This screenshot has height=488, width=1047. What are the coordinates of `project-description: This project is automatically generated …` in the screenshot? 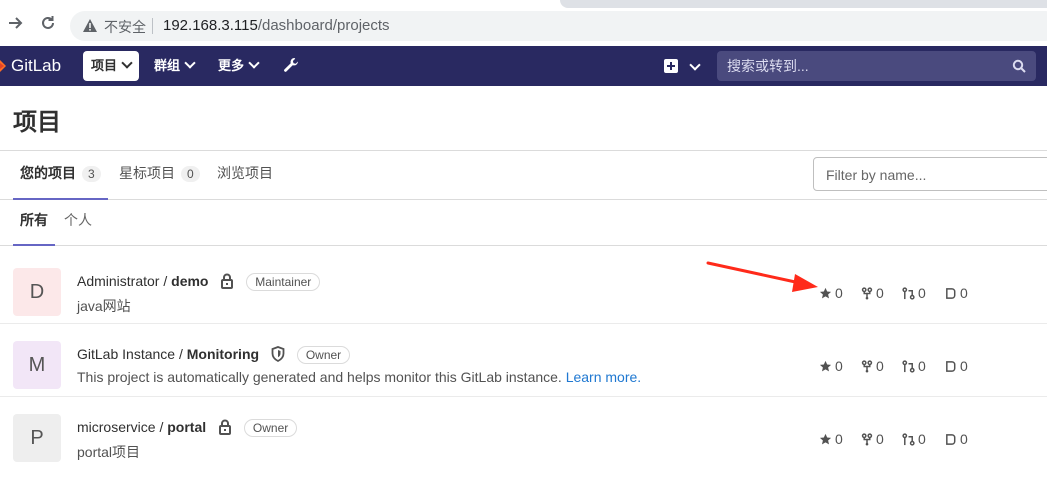 It's located at (359, 377).